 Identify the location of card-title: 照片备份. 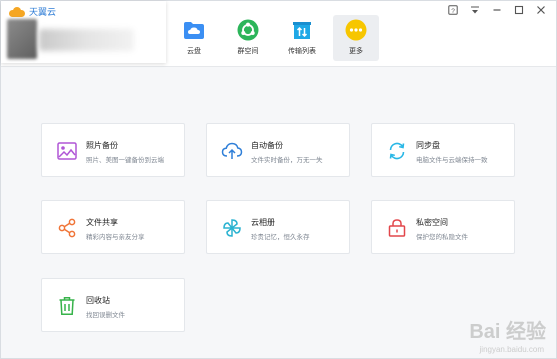
(102, 145).